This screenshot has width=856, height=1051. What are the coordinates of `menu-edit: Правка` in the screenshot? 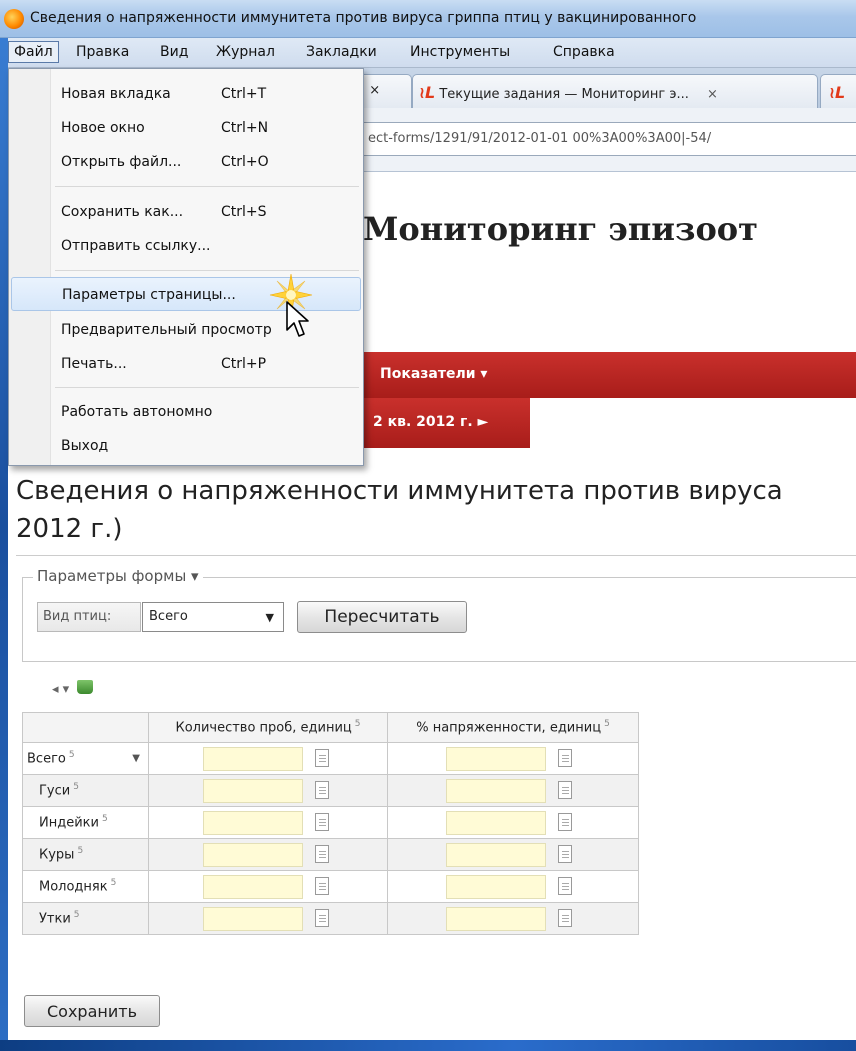 It's located at (102, 52).